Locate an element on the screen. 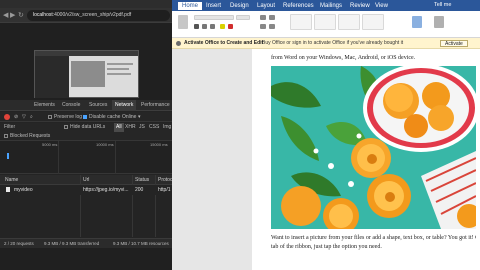 The height and width of the screenshot is (270, 480). tab-mailings: Mailings is located at coordinates (331, 6).